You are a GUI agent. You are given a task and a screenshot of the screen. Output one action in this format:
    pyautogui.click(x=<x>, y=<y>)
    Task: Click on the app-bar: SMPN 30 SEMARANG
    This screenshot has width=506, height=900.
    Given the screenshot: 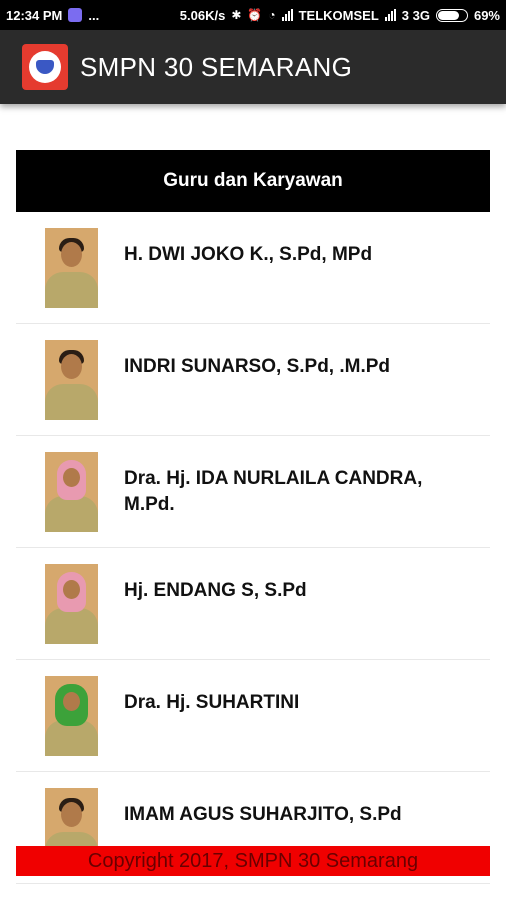 What is the action you would take?
    pyautogui.click(x=253, y=67)
    